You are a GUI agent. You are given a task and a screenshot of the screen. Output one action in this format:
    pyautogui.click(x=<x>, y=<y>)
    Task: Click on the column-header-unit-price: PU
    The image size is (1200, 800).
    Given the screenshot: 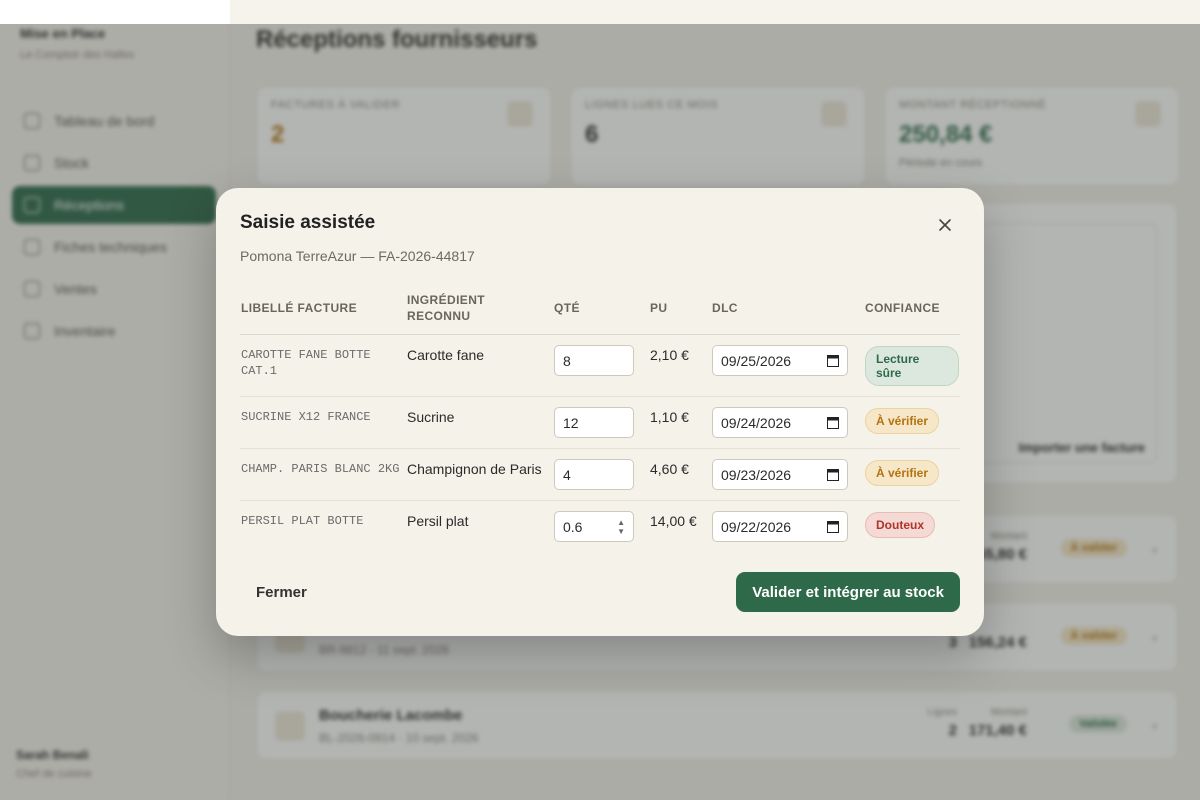 What is the action you would take?
    pyautogui.click(x=680, y=309)
    